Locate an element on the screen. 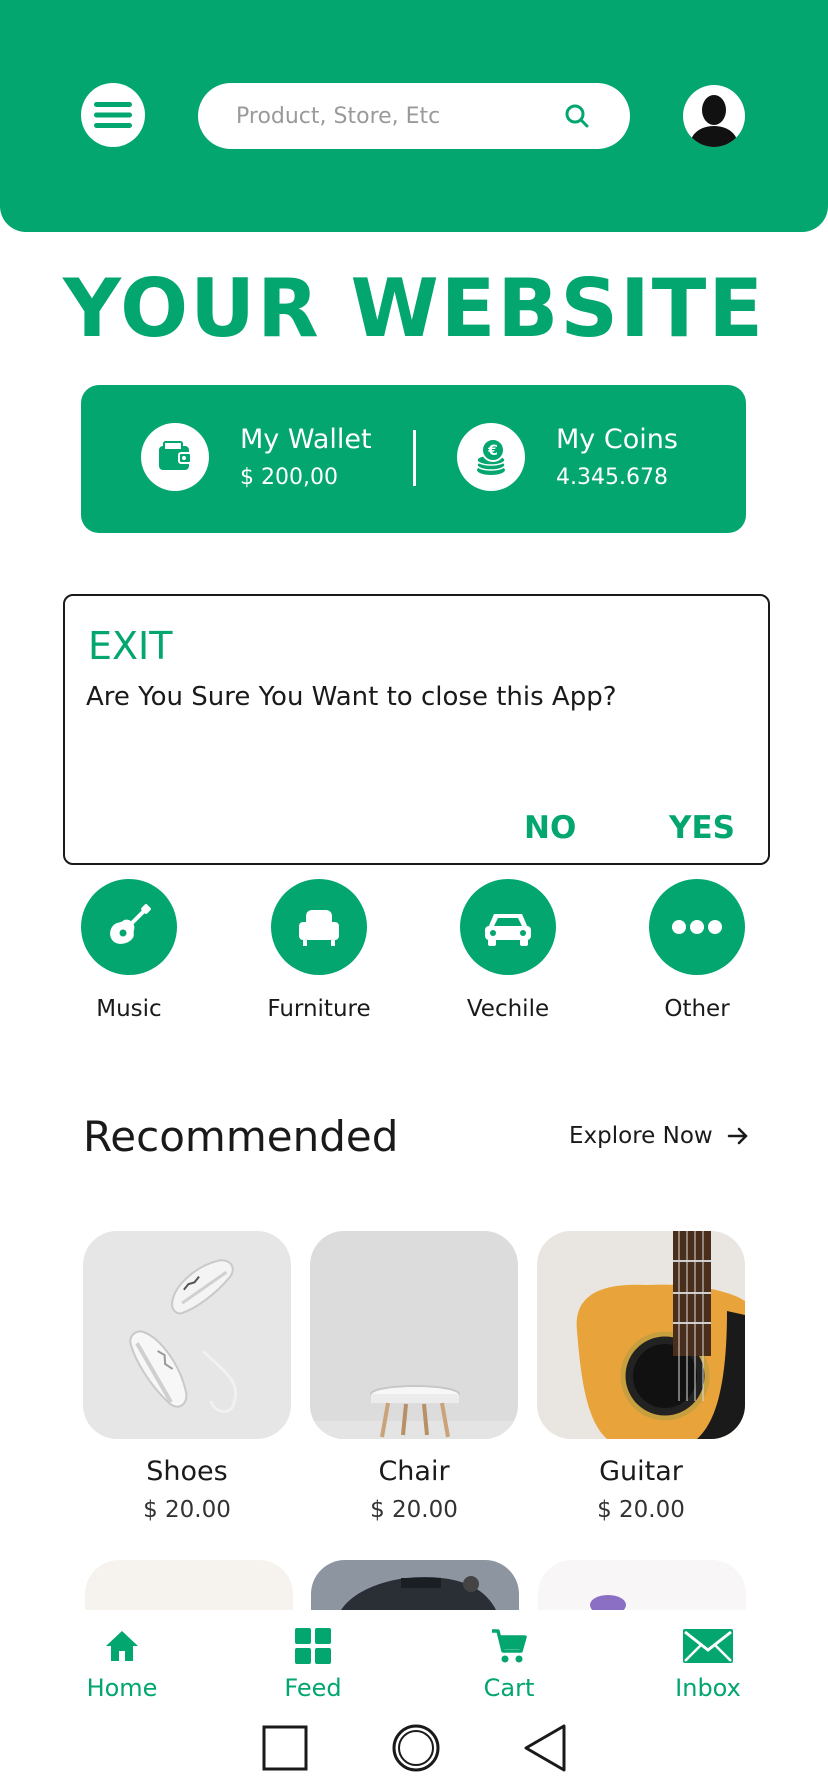 Image resolution: width=828 pixels, height=1792 pixels. dialog-title: EXIT is located at coordinates (130, 646).